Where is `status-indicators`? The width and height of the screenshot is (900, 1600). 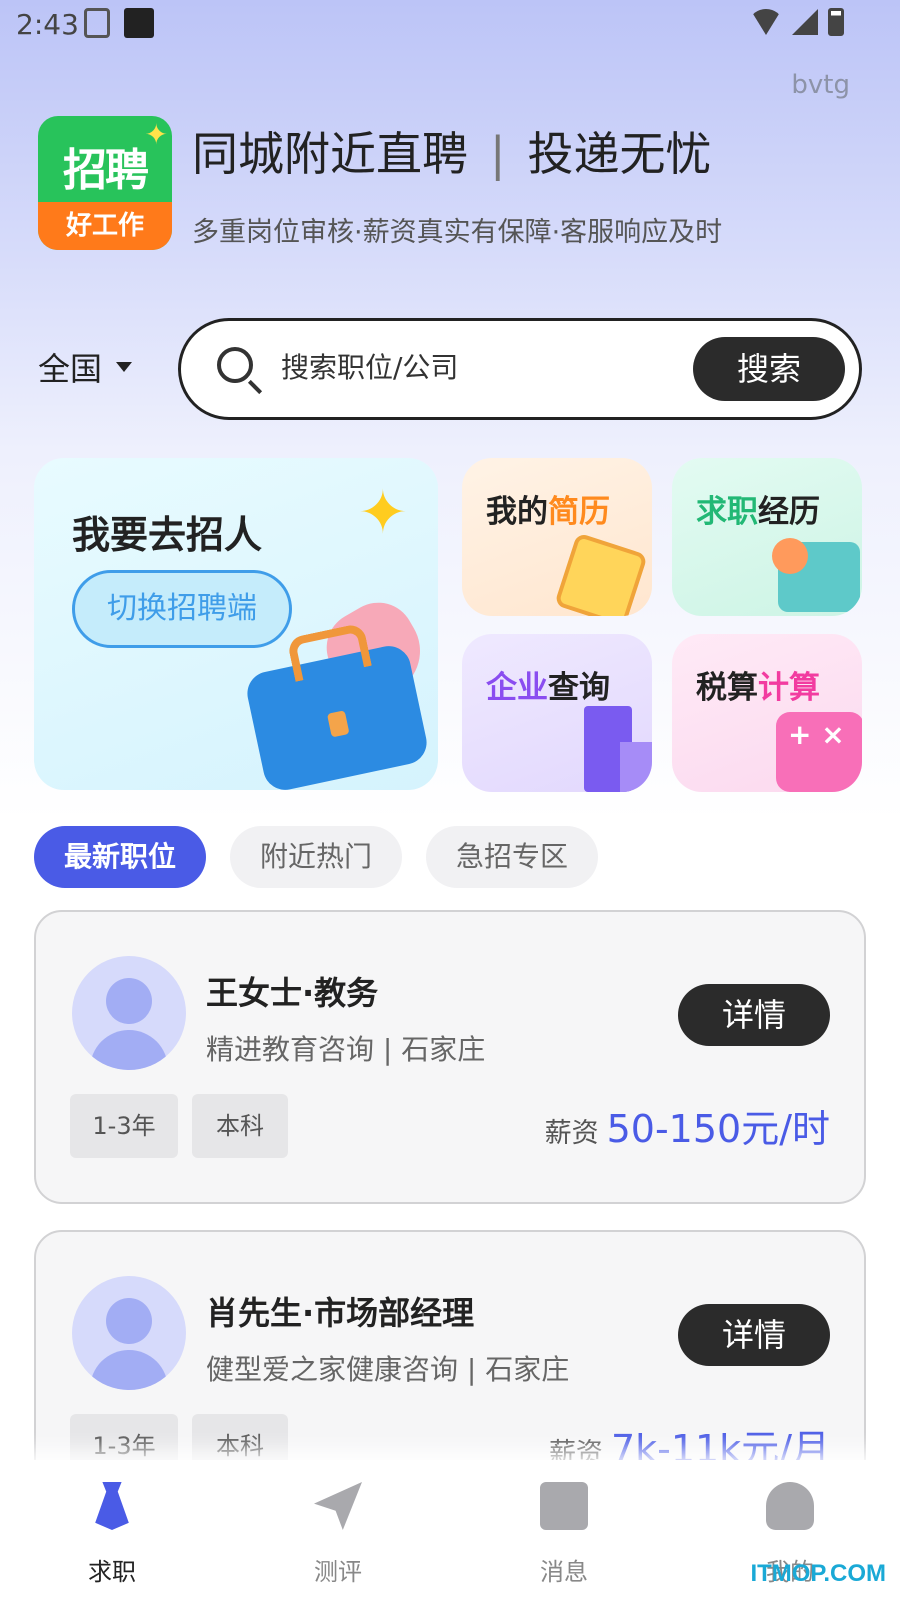 status-indicators is located at coordinates (797, 22).